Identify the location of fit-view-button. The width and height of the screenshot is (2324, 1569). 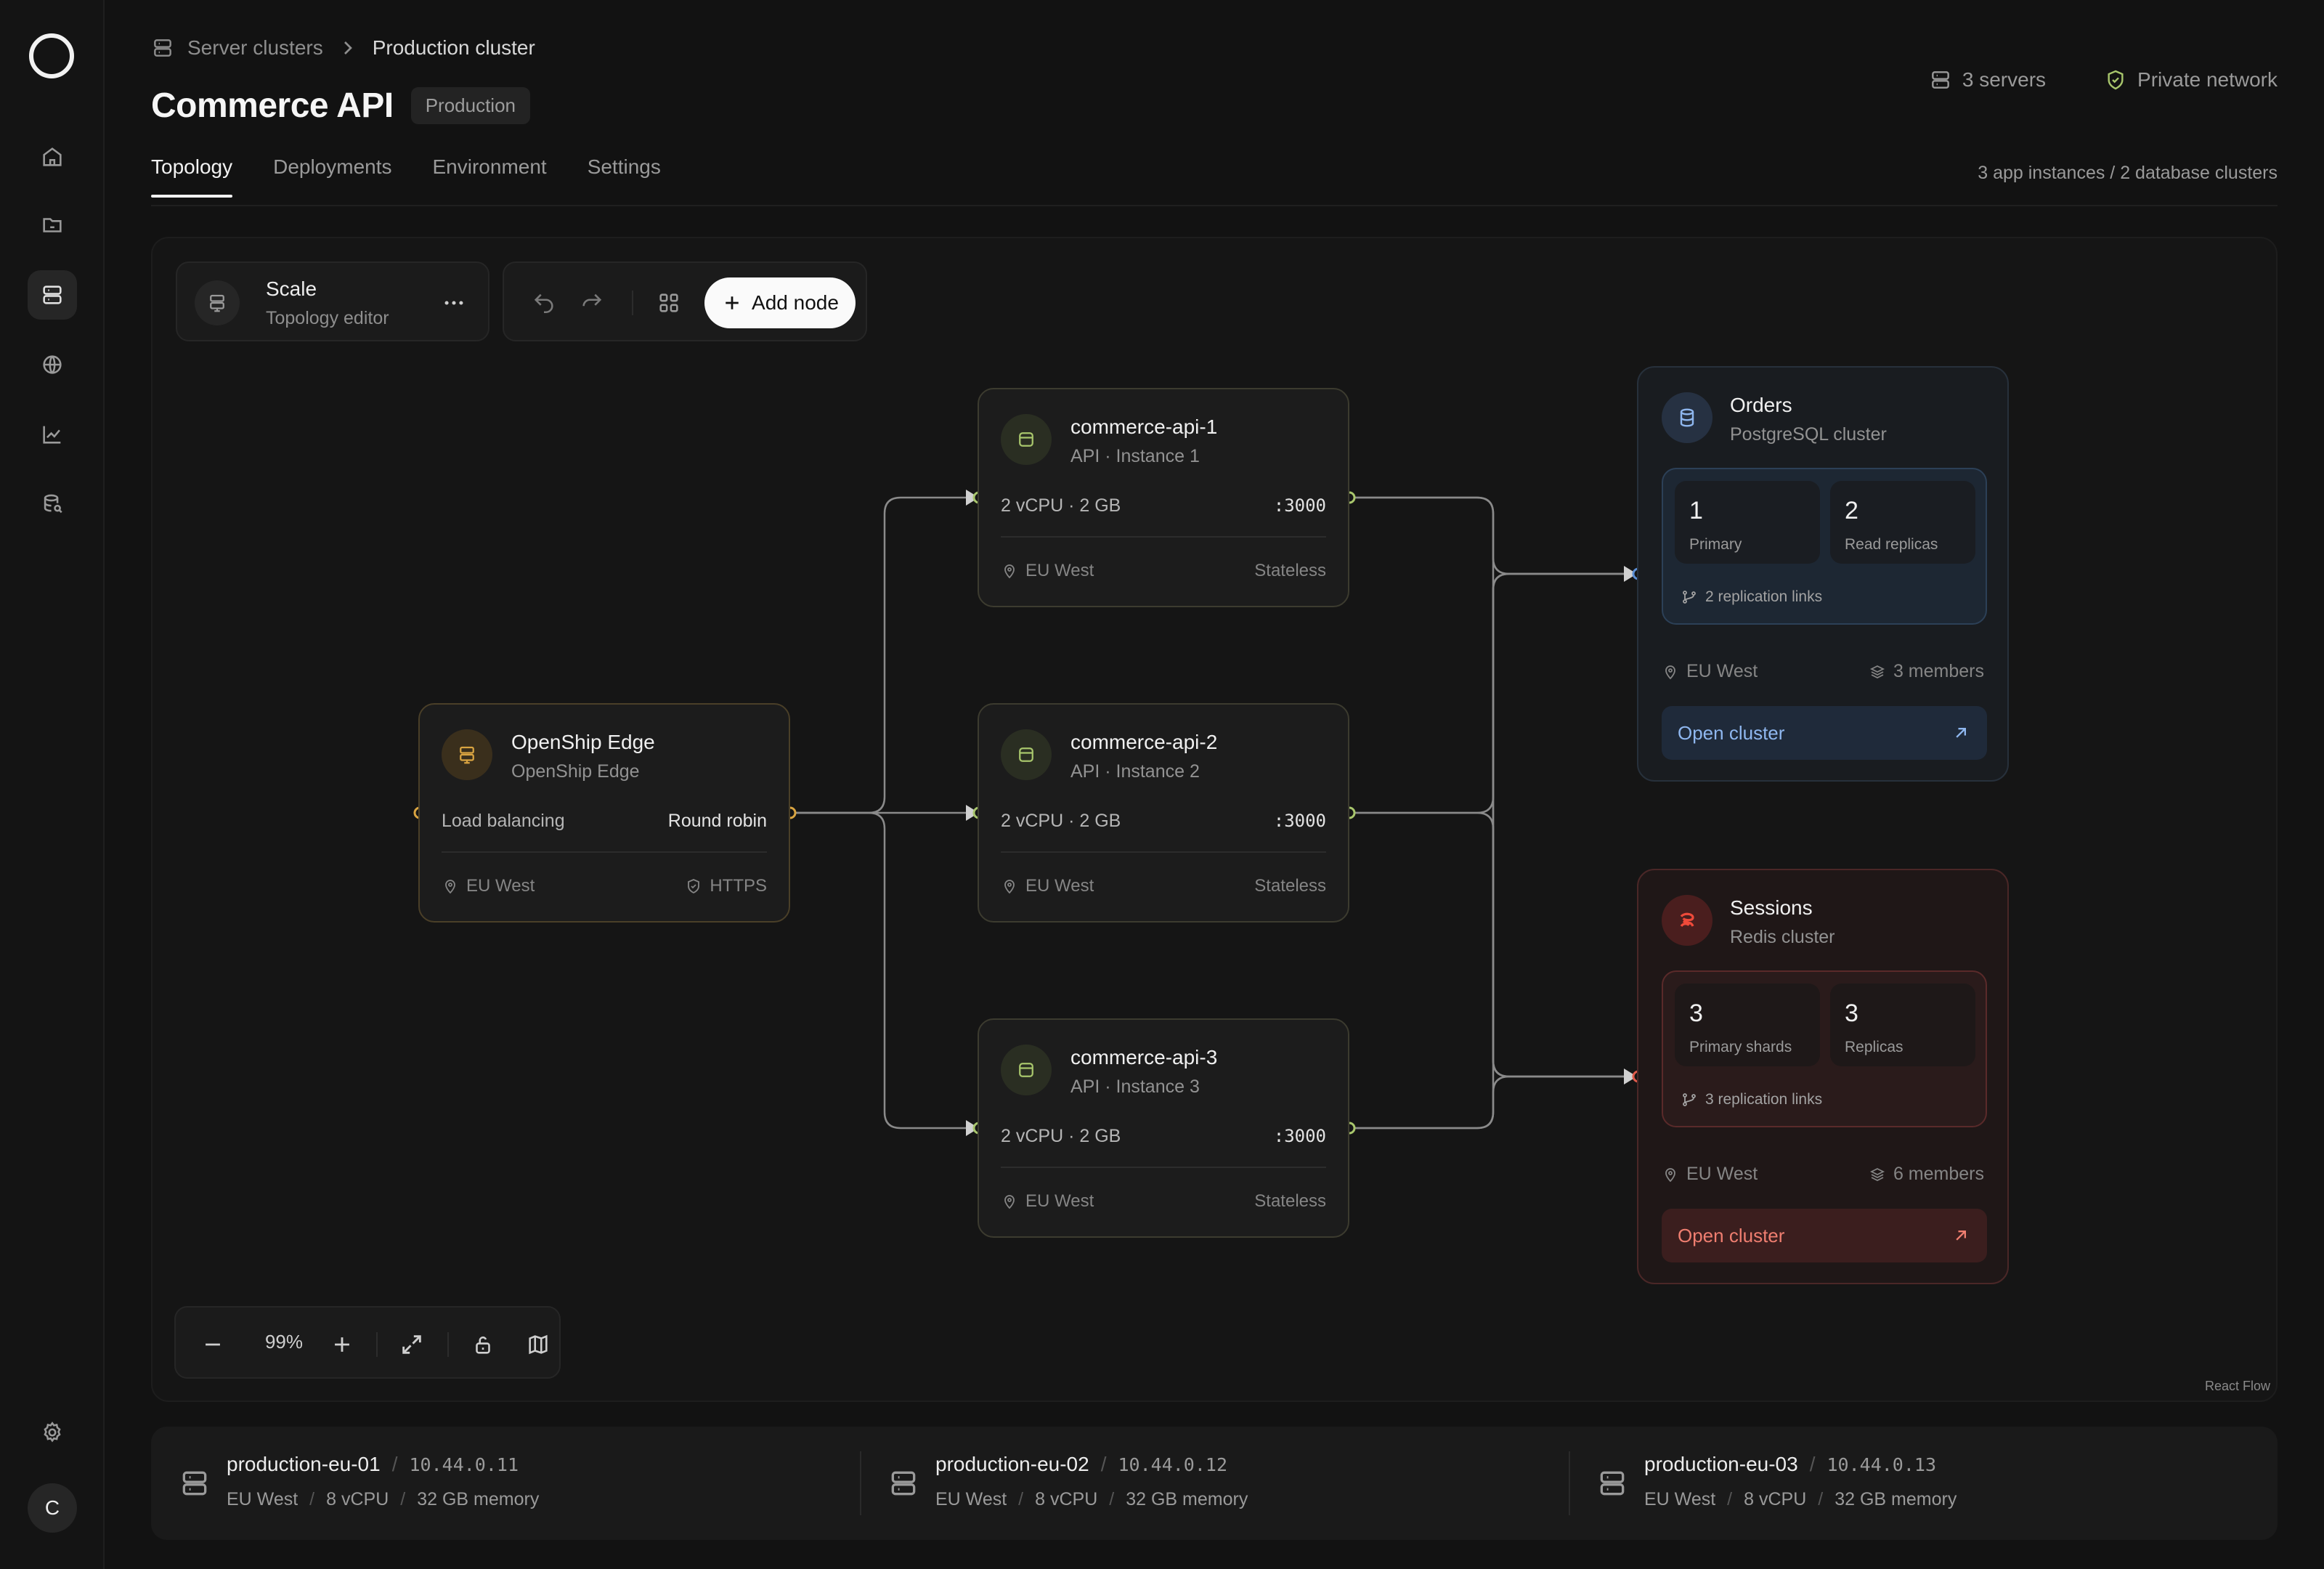
(412, 1344).